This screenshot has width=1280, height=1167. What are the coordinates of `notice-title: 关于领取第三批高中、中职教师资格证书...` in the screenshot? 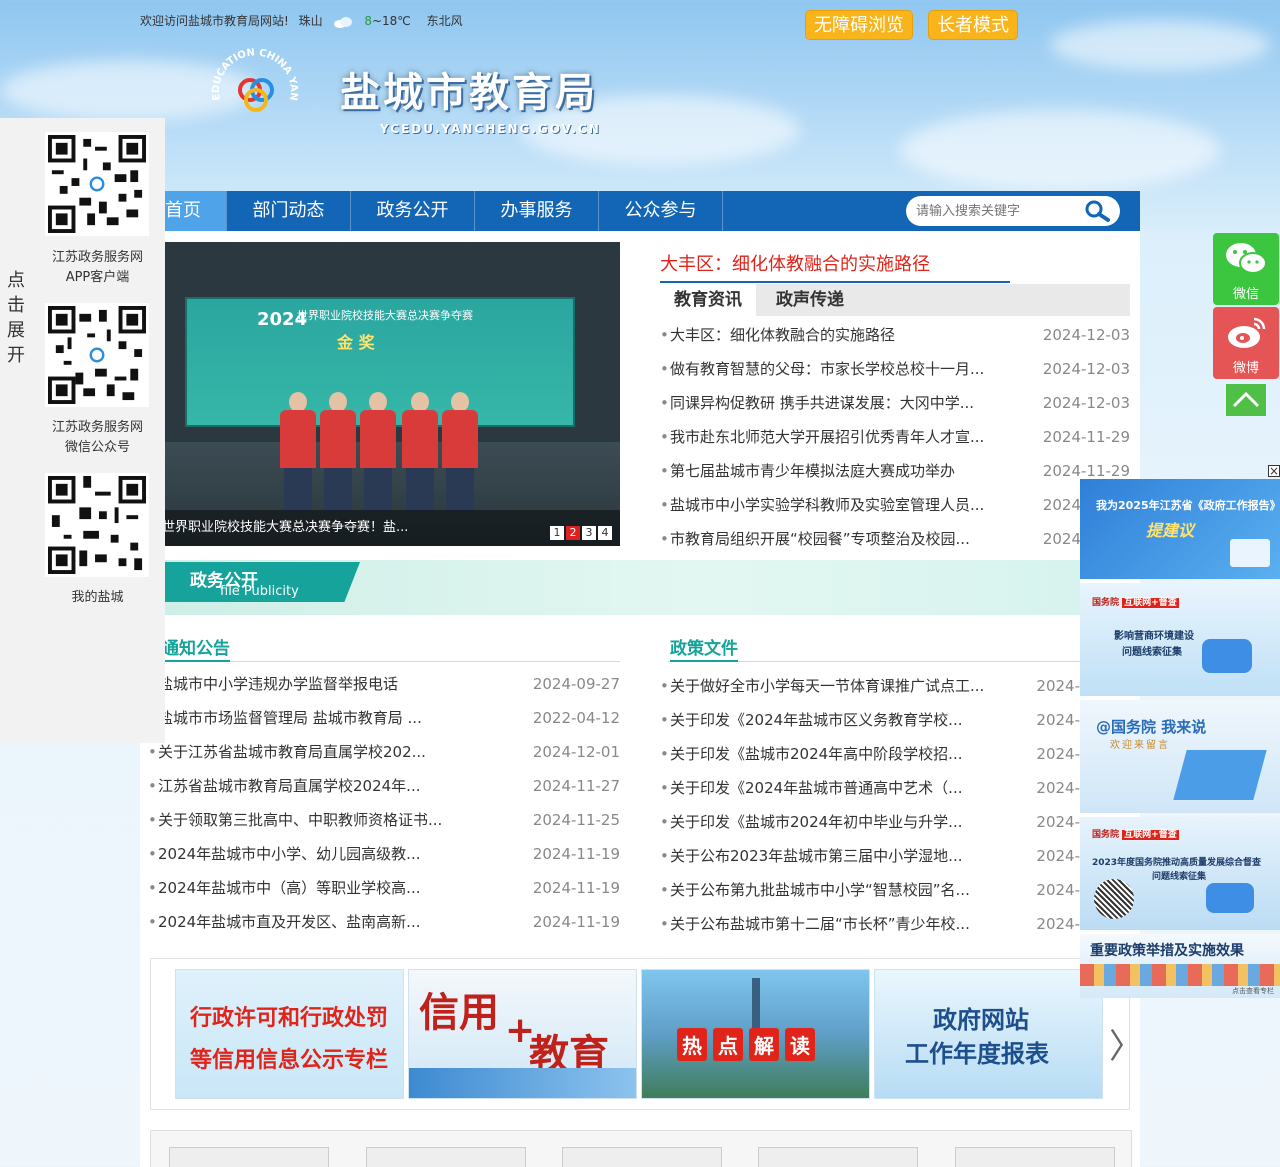 It's located at (328, 820).